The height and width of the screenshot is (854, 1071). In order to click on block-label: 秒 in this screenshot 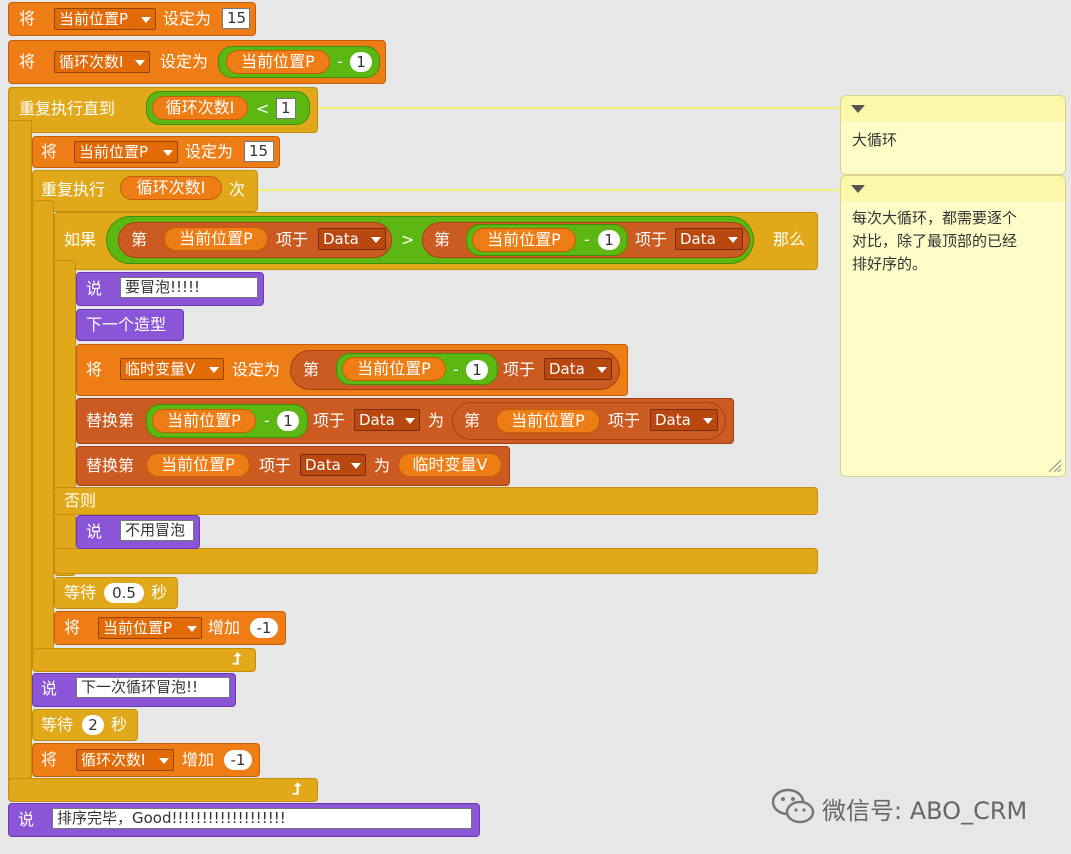, I will do `click(119, 724)`.